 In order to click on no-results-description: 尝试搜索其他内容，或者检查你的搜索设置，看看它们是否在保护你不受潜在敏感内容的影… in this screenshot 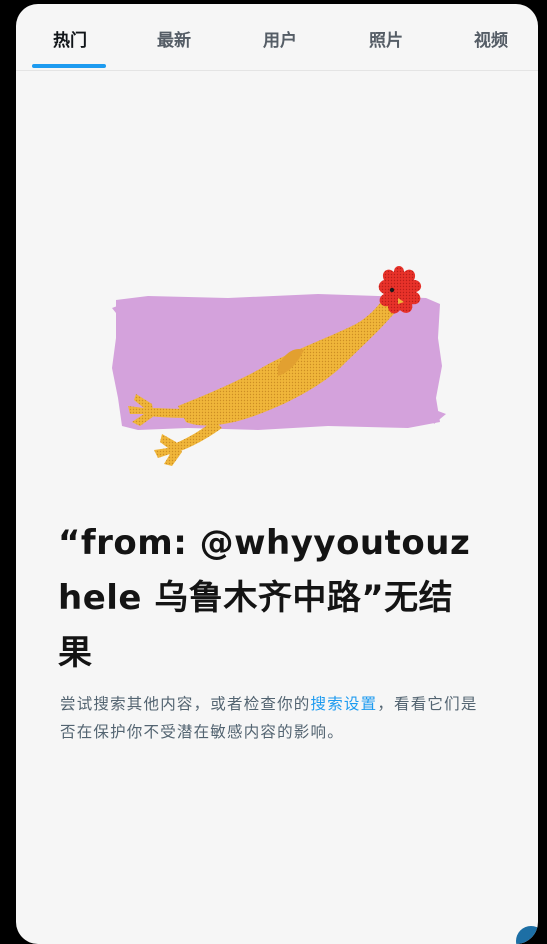, I will do `click(270, 718)`.